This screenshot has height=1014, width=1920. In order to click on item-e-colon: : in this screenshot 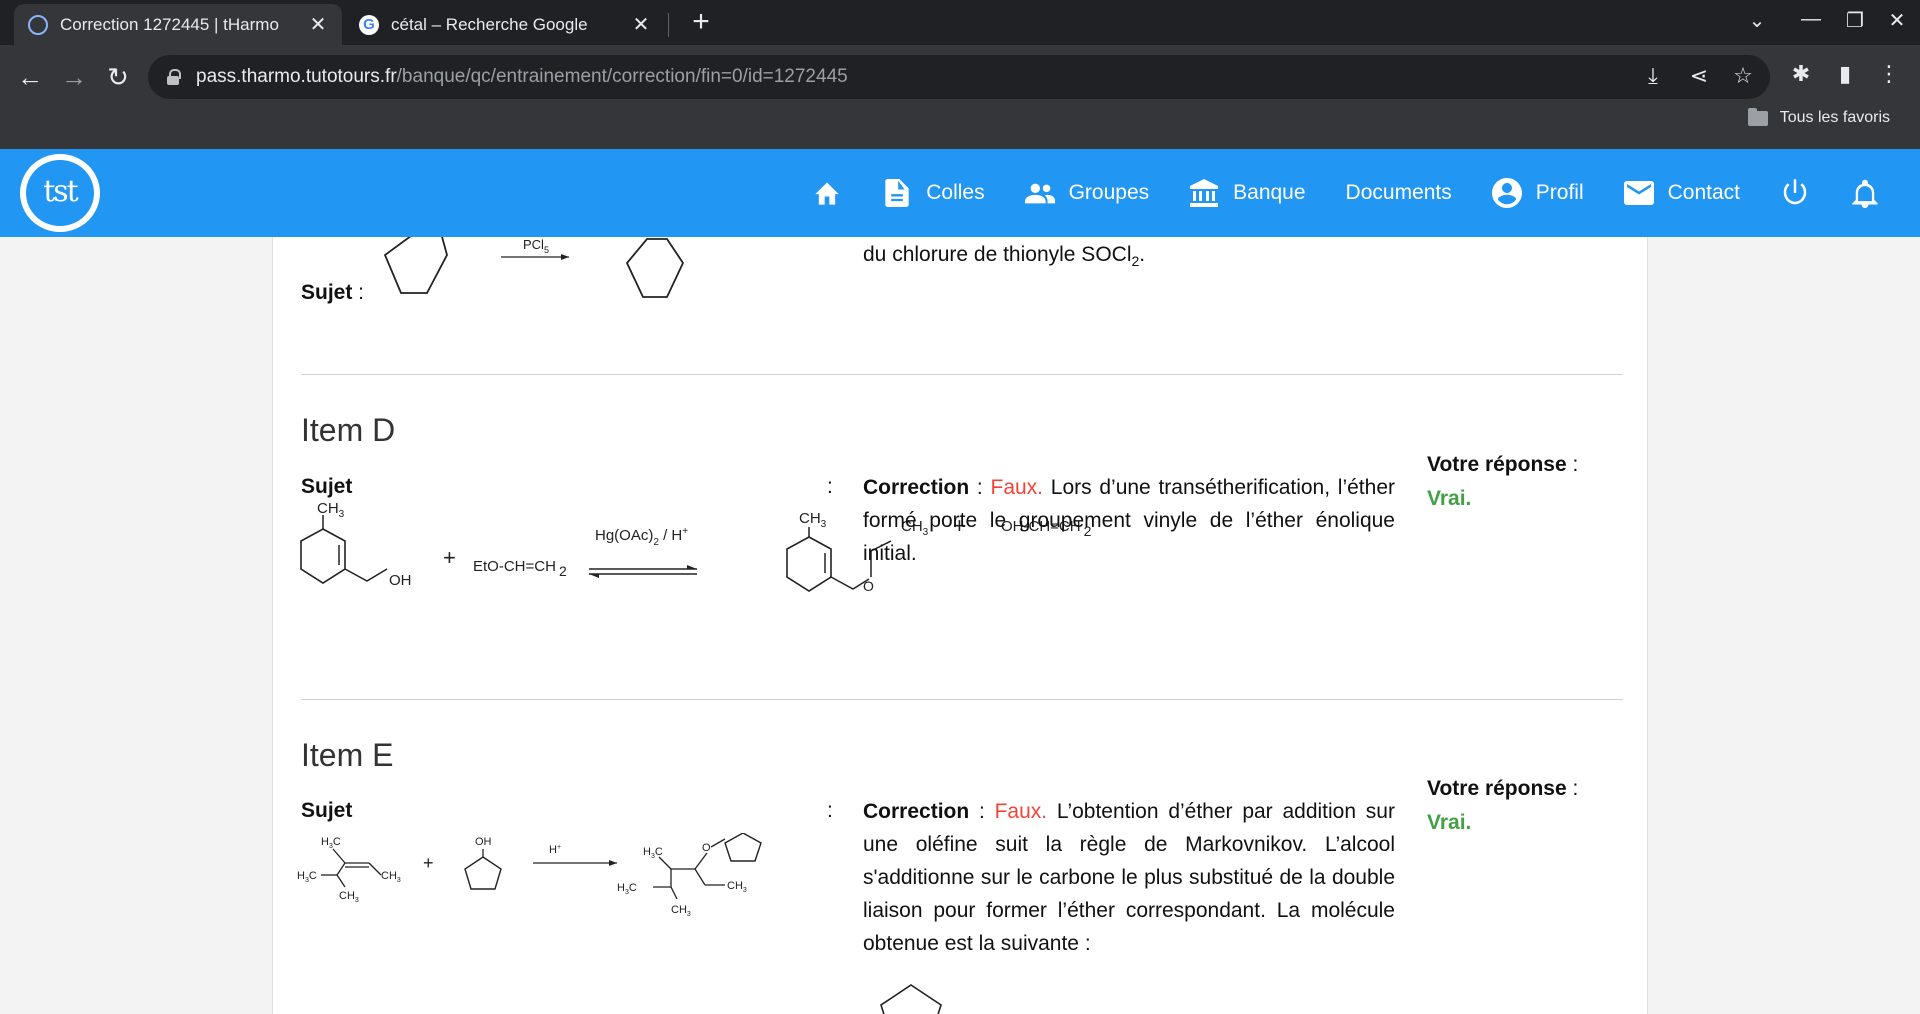, I will do `click(830, 810)`.